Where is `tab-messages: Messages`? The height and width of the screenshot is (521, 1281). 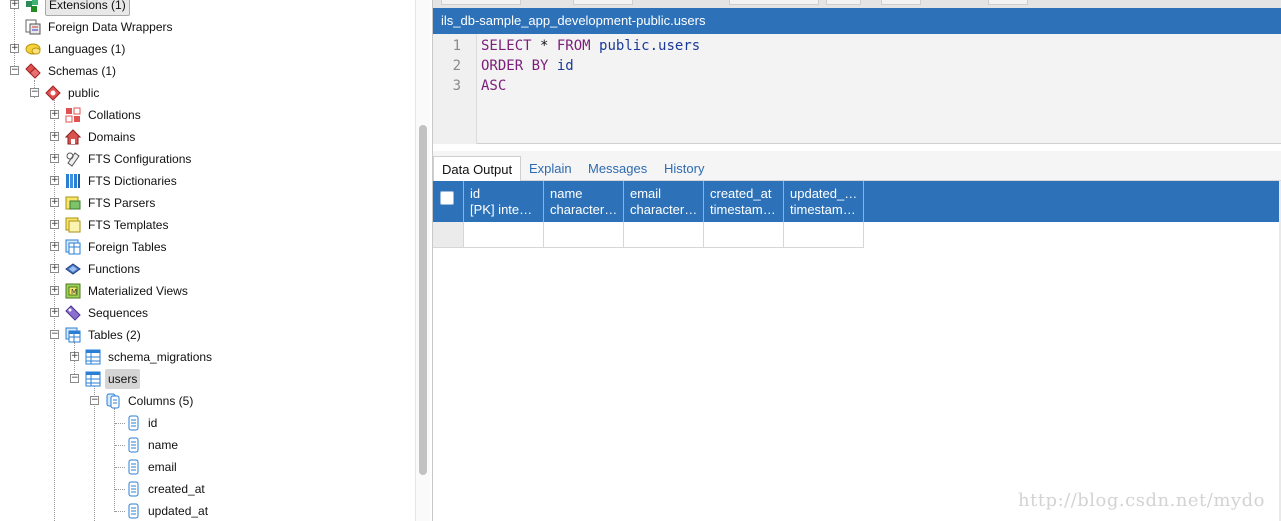 tab-messages: Messages is located at coordinates (617, 169).